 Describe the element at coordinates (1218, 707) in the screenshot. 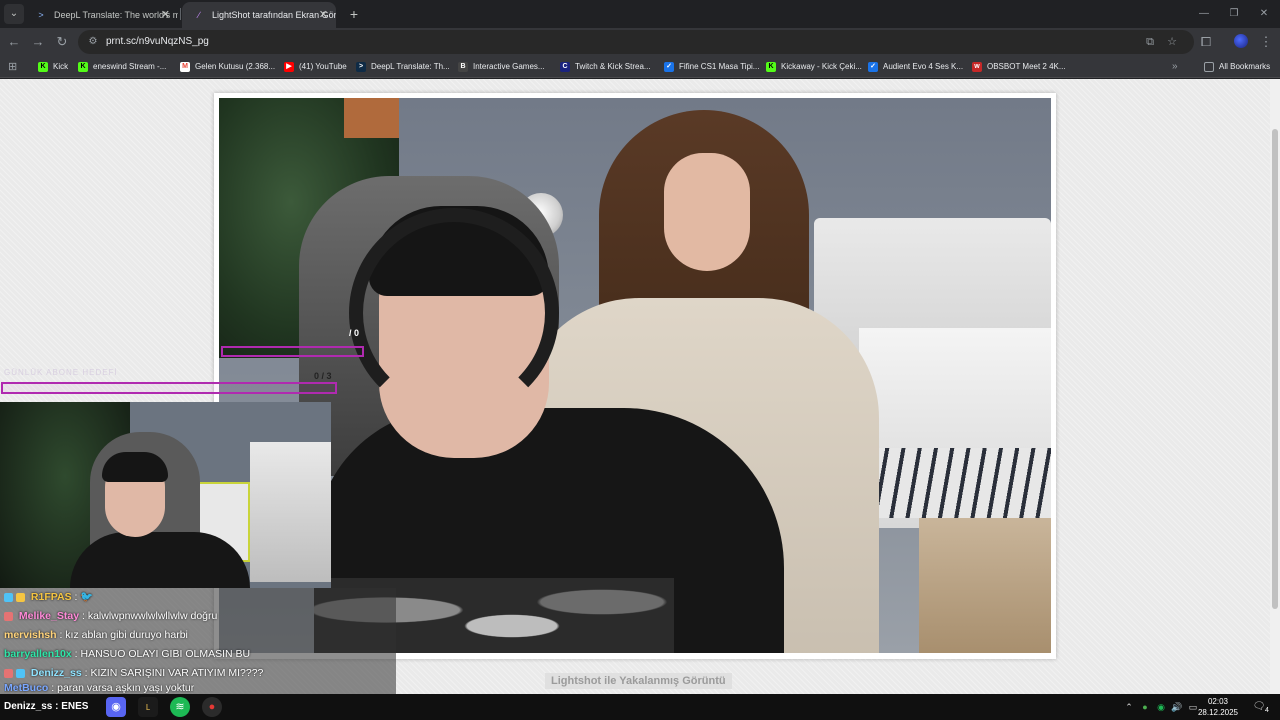

I see `system-clock: 02:03 28.12.2025` at that location.